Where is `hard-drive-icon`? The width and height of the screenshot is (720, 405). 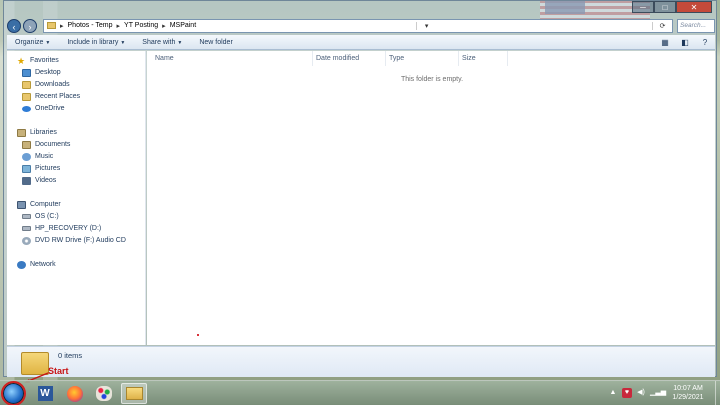
hard-drive-icon is located at coordinates (26, 216).